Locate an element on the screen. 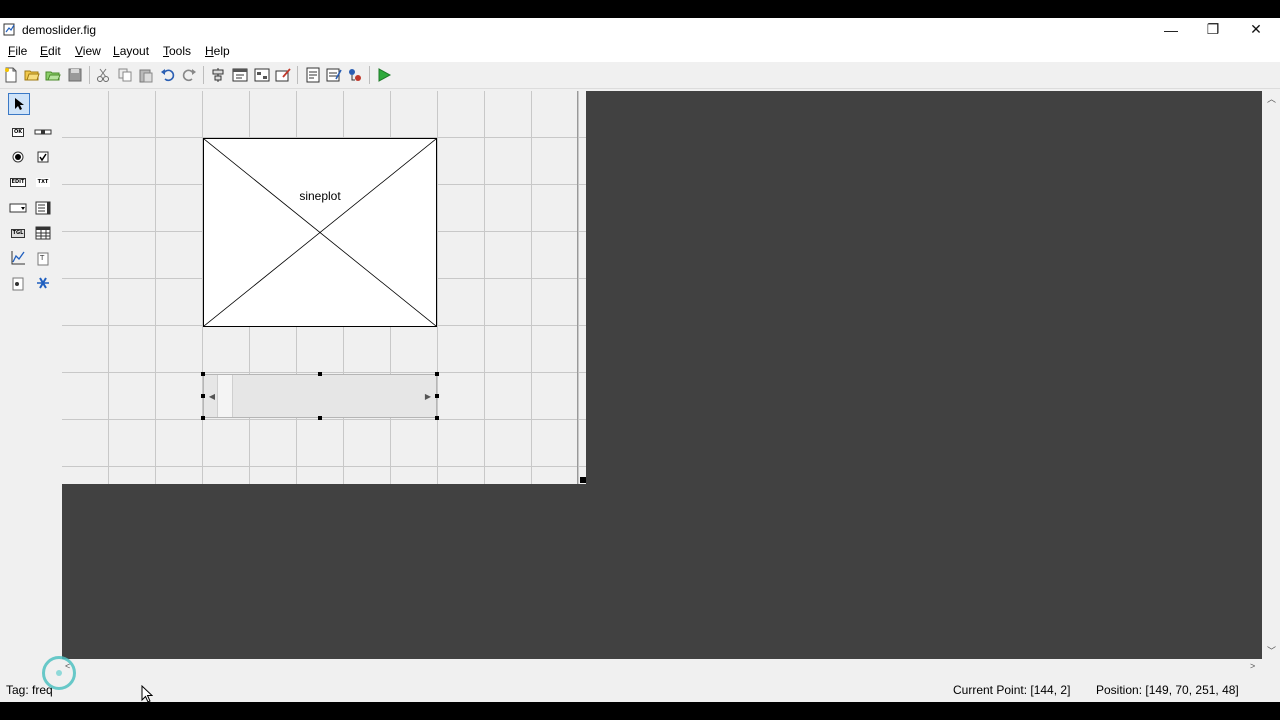 The height and width of the screenshot is (720, 1280). listbox-icon is located at coordinates (43, 208).